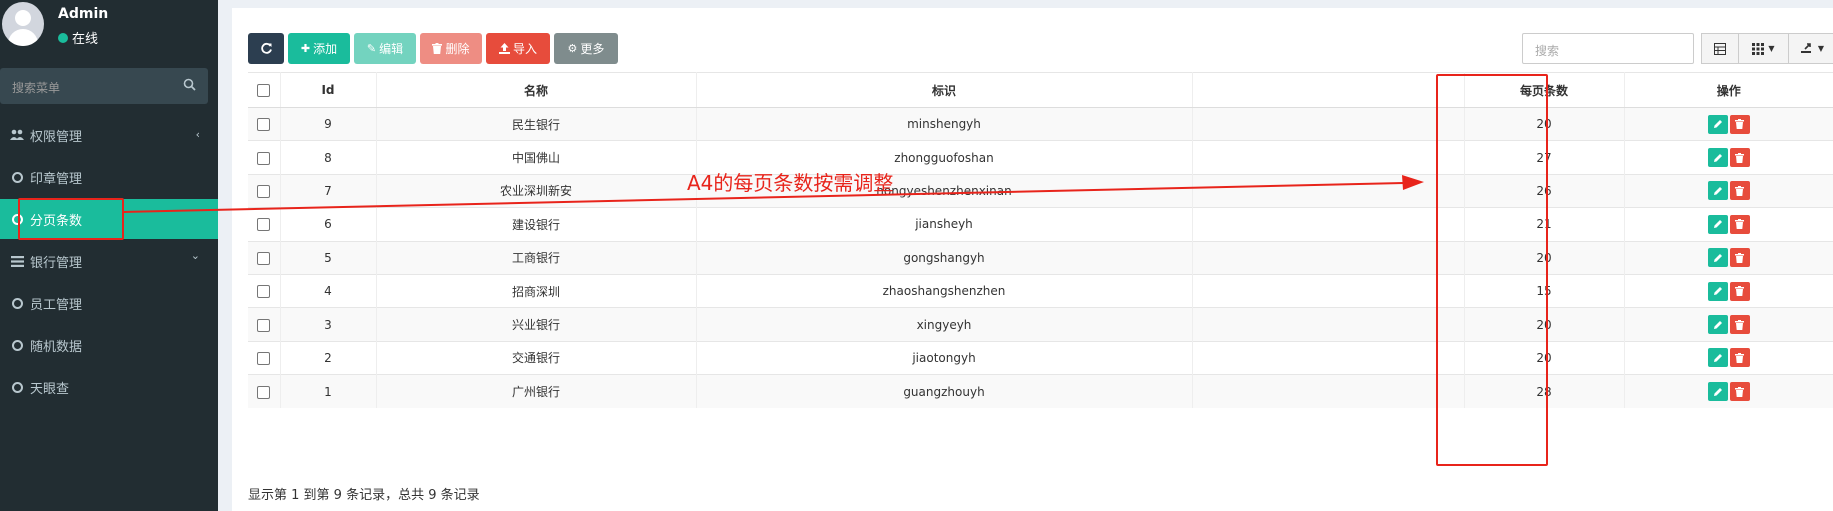 The height and width of the screenshot is (511, 1833). I want to click on col-header-code: 标识, so click(944, 90).